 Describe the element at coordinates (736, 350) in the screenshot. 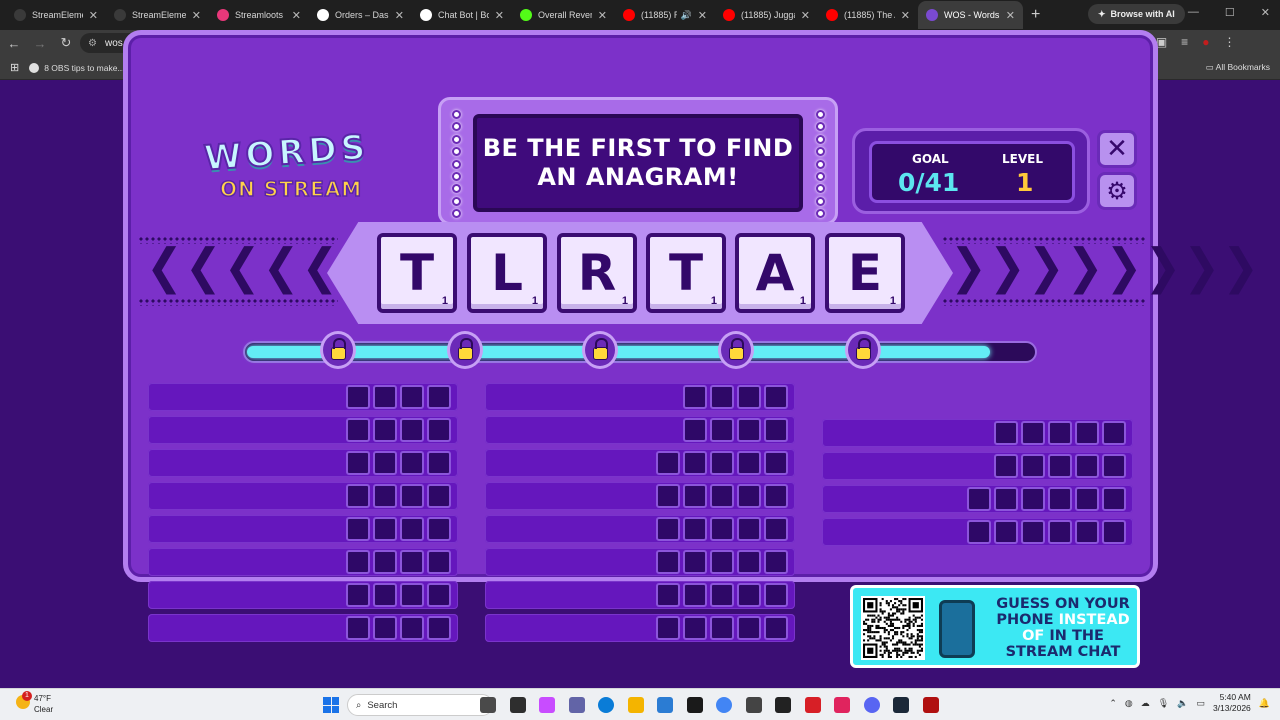

I see `lock-icon` at that location.